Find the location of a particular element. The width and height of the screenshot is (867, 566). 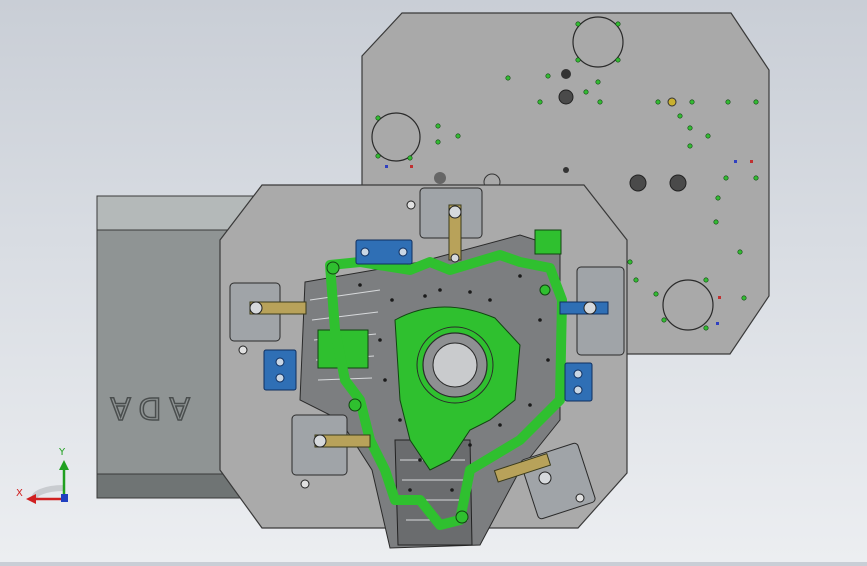

green-pad is located at coordinates (548, 242).